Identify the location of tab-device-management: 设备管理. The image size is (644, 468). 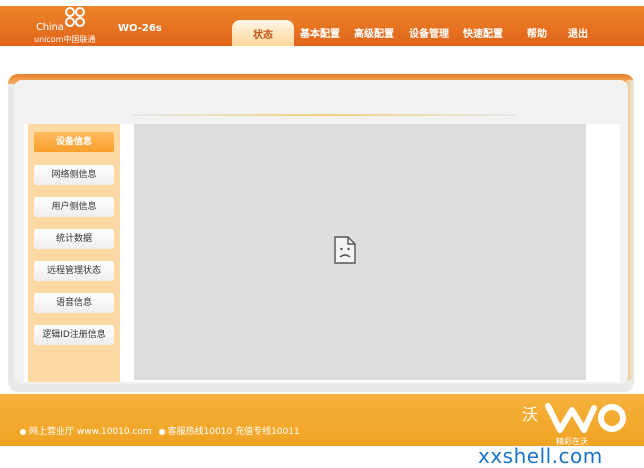
(429, 32).